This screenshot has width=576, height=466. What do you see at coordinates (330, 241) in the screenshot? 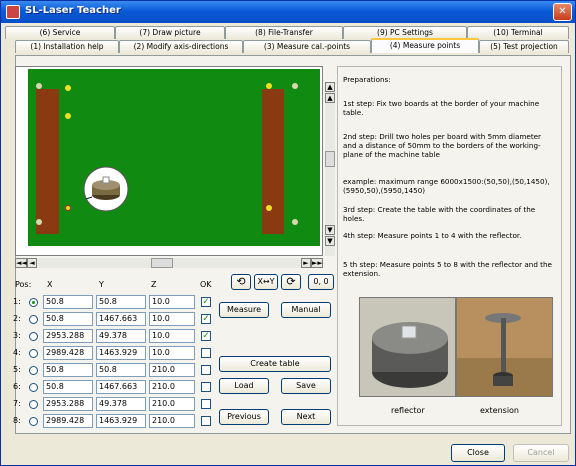
I see `scroll-down-fast-button: ▼` at bounding box center [330, 241].